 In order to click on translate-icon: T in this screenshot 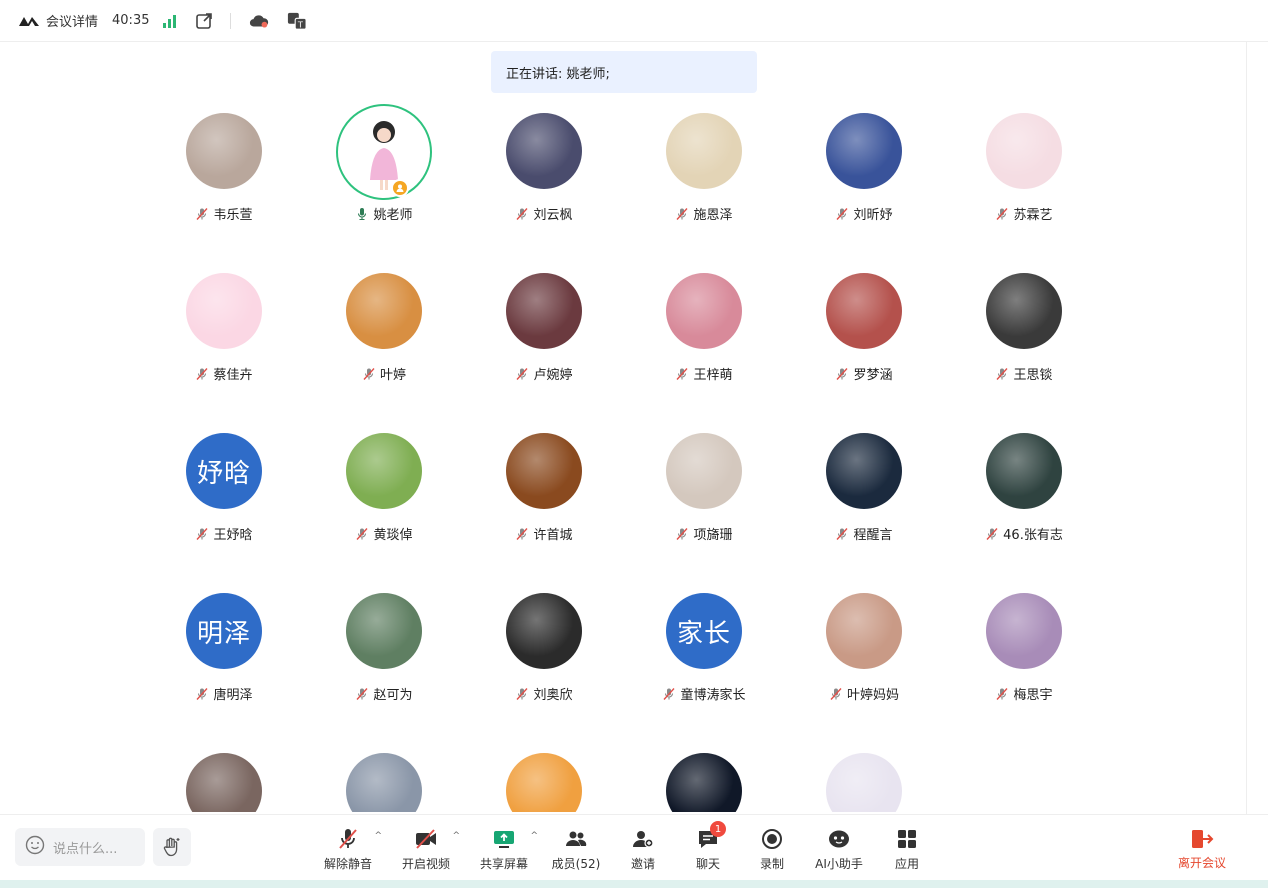, I will do `click(297, 21)`.